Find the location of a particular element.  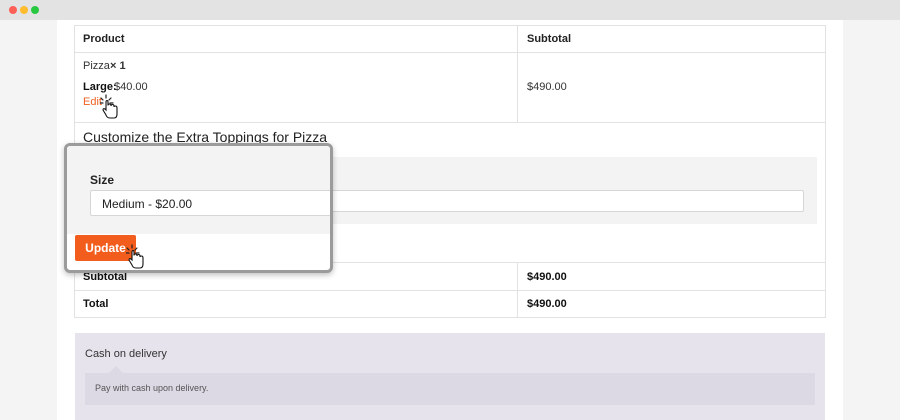

total-label: Total is located at coordinates (96, 304).